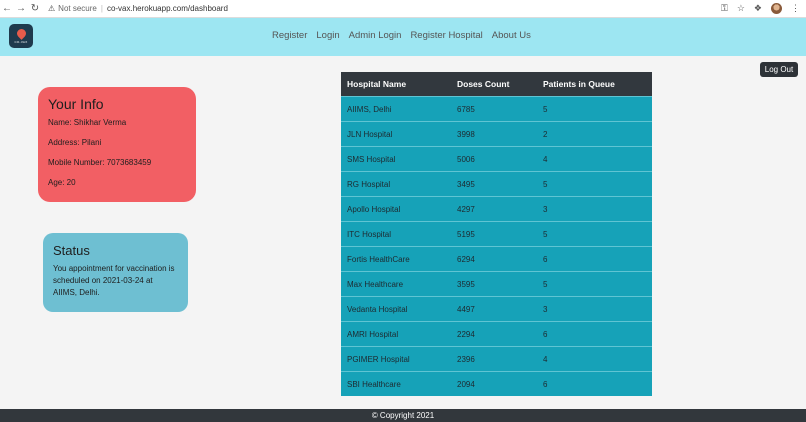 The height and width of the screenshot is (422, 806). I want to click on cell-hospital-name: AMRI Hospital, so click(396, 334).